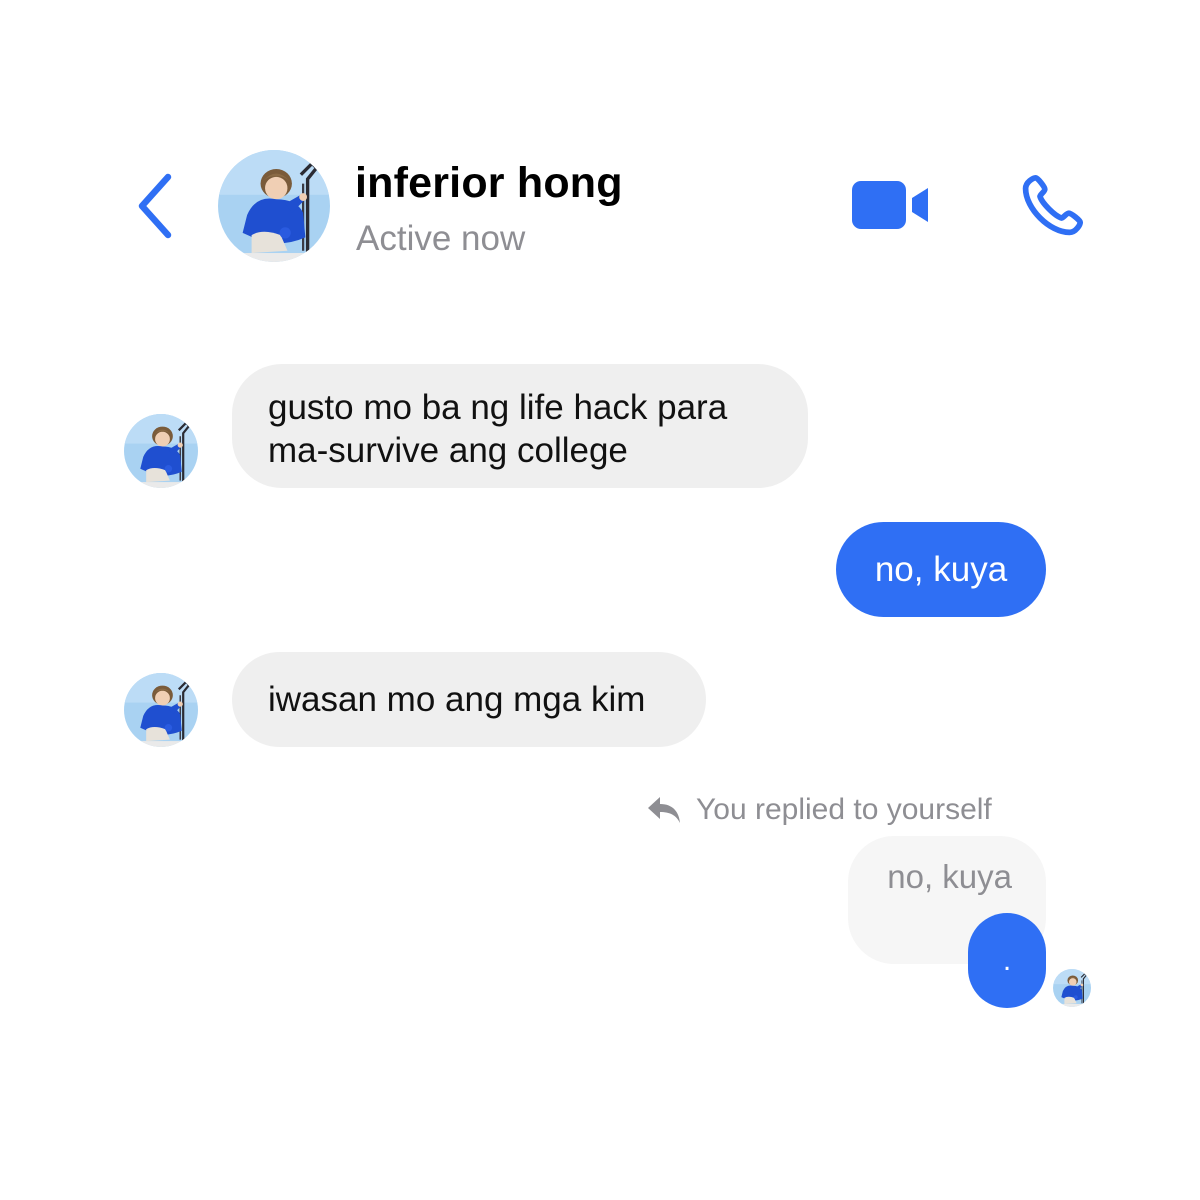  Describe the element at coordinates (498, 407) in the screenshot. I see `message-text-line: gusto mo ba ng life hack para` at that location.